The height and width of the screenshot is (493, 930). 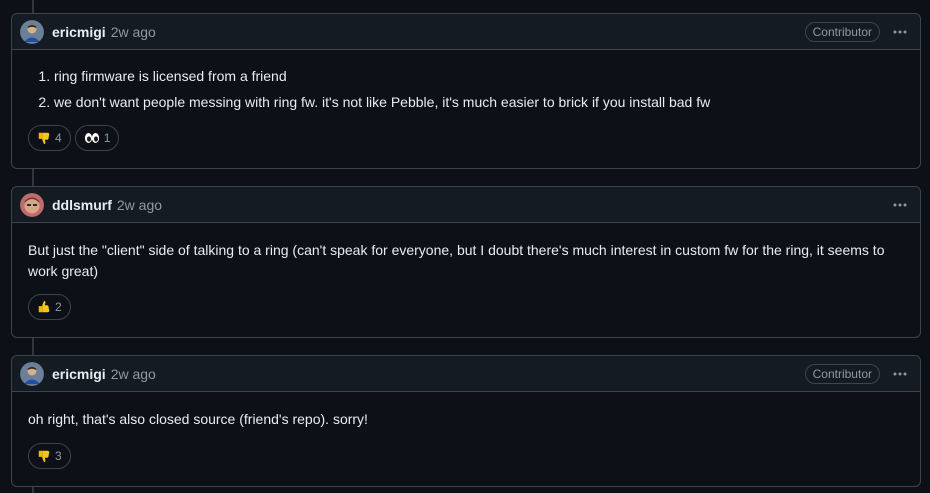 What do you see at coordinates (58, 138) in the screenshot?
I see `reaction-count: 4` at bounding box center [58, 138].